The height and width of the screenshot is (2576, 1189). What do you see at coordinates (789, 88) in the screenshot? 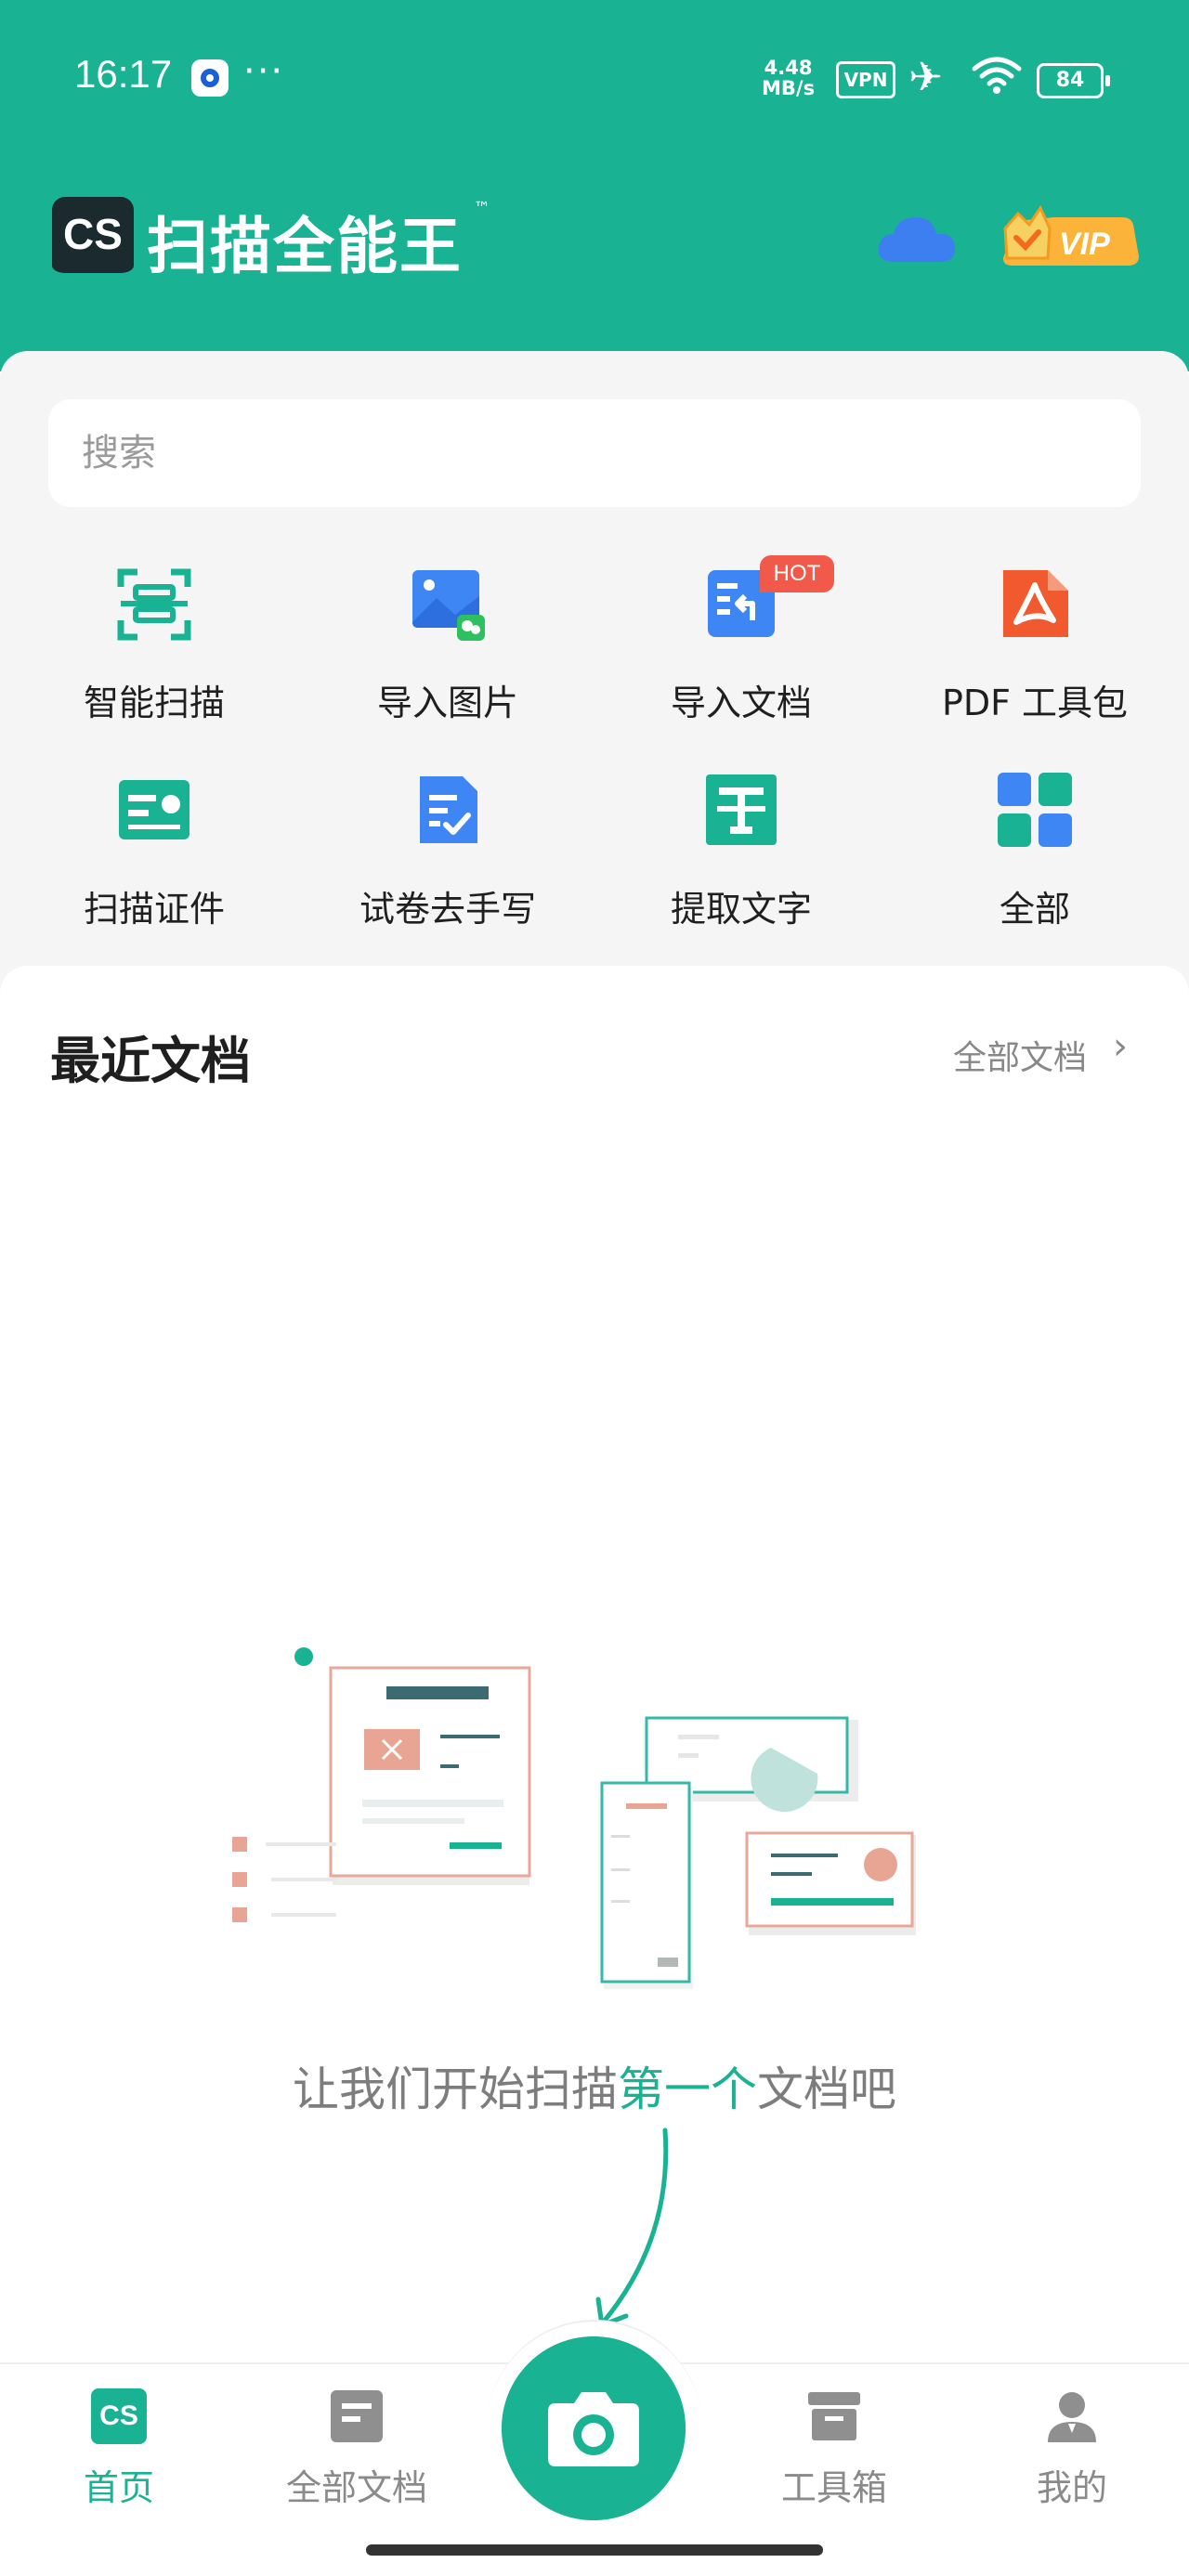
I see `network-speed-unit: MB/s` at bounding box center [789, 88].